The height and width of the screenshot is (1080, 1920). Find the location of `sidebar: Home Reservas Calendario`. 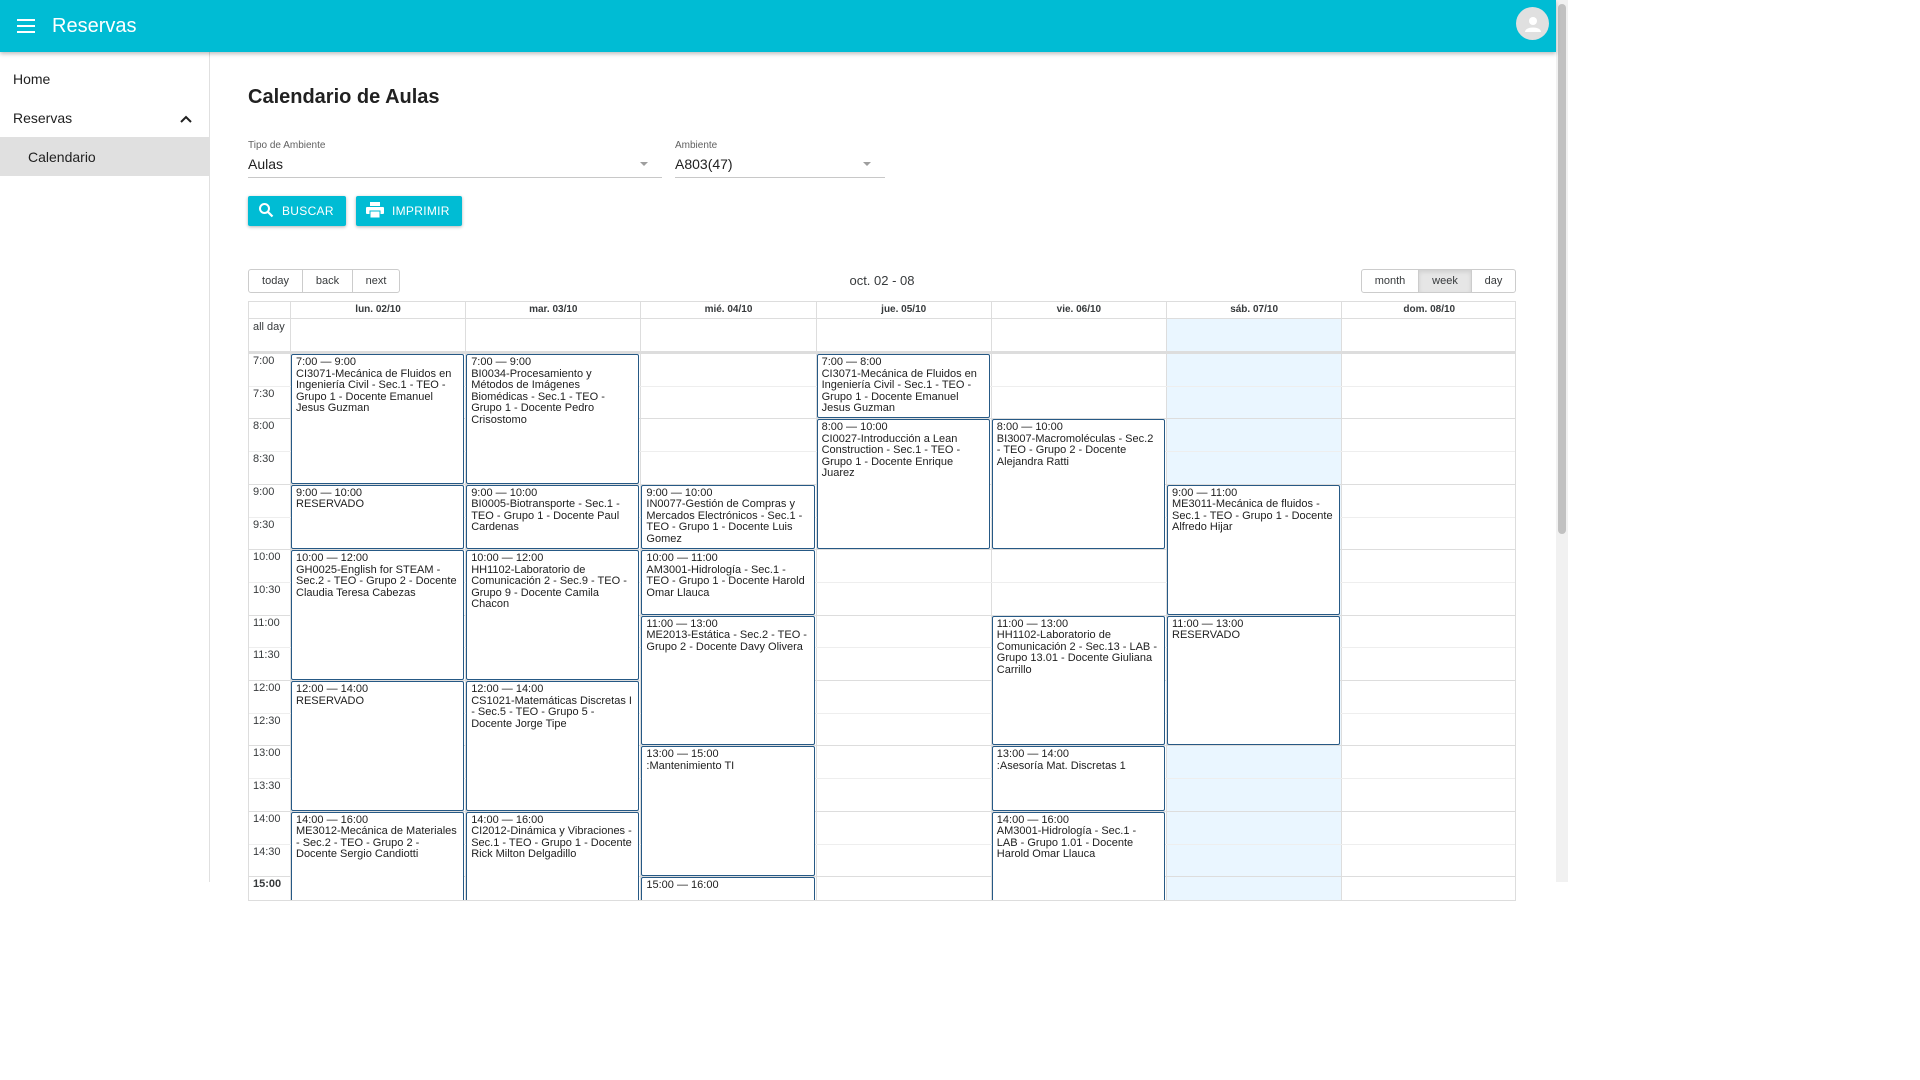

sidebar: Home Reservas Calendario is located at coordinates (105, 467).